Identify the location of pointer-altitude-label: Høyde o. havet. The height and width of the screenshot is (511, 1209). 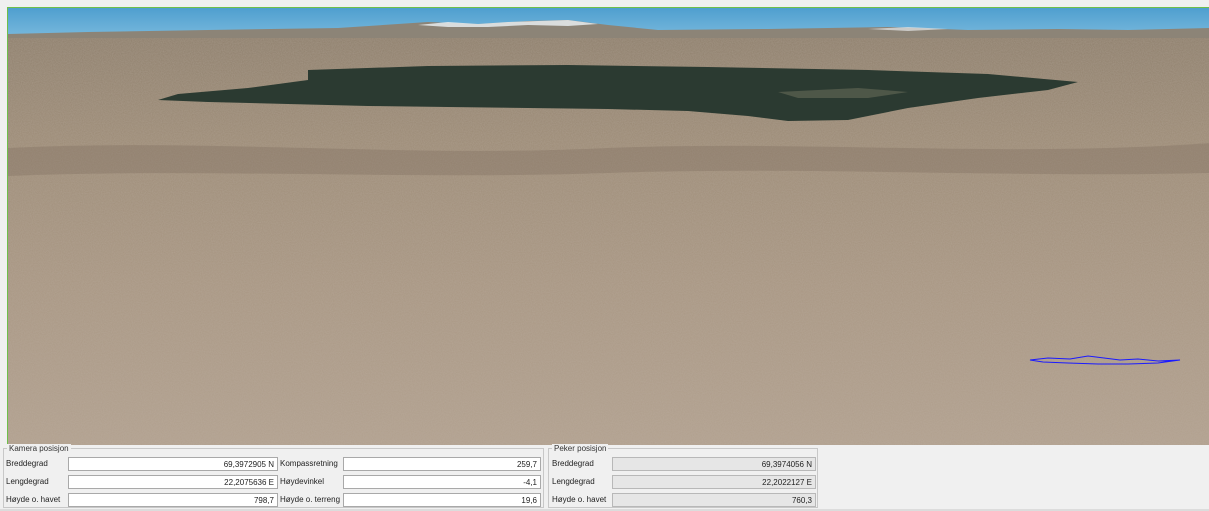
(579, 499).